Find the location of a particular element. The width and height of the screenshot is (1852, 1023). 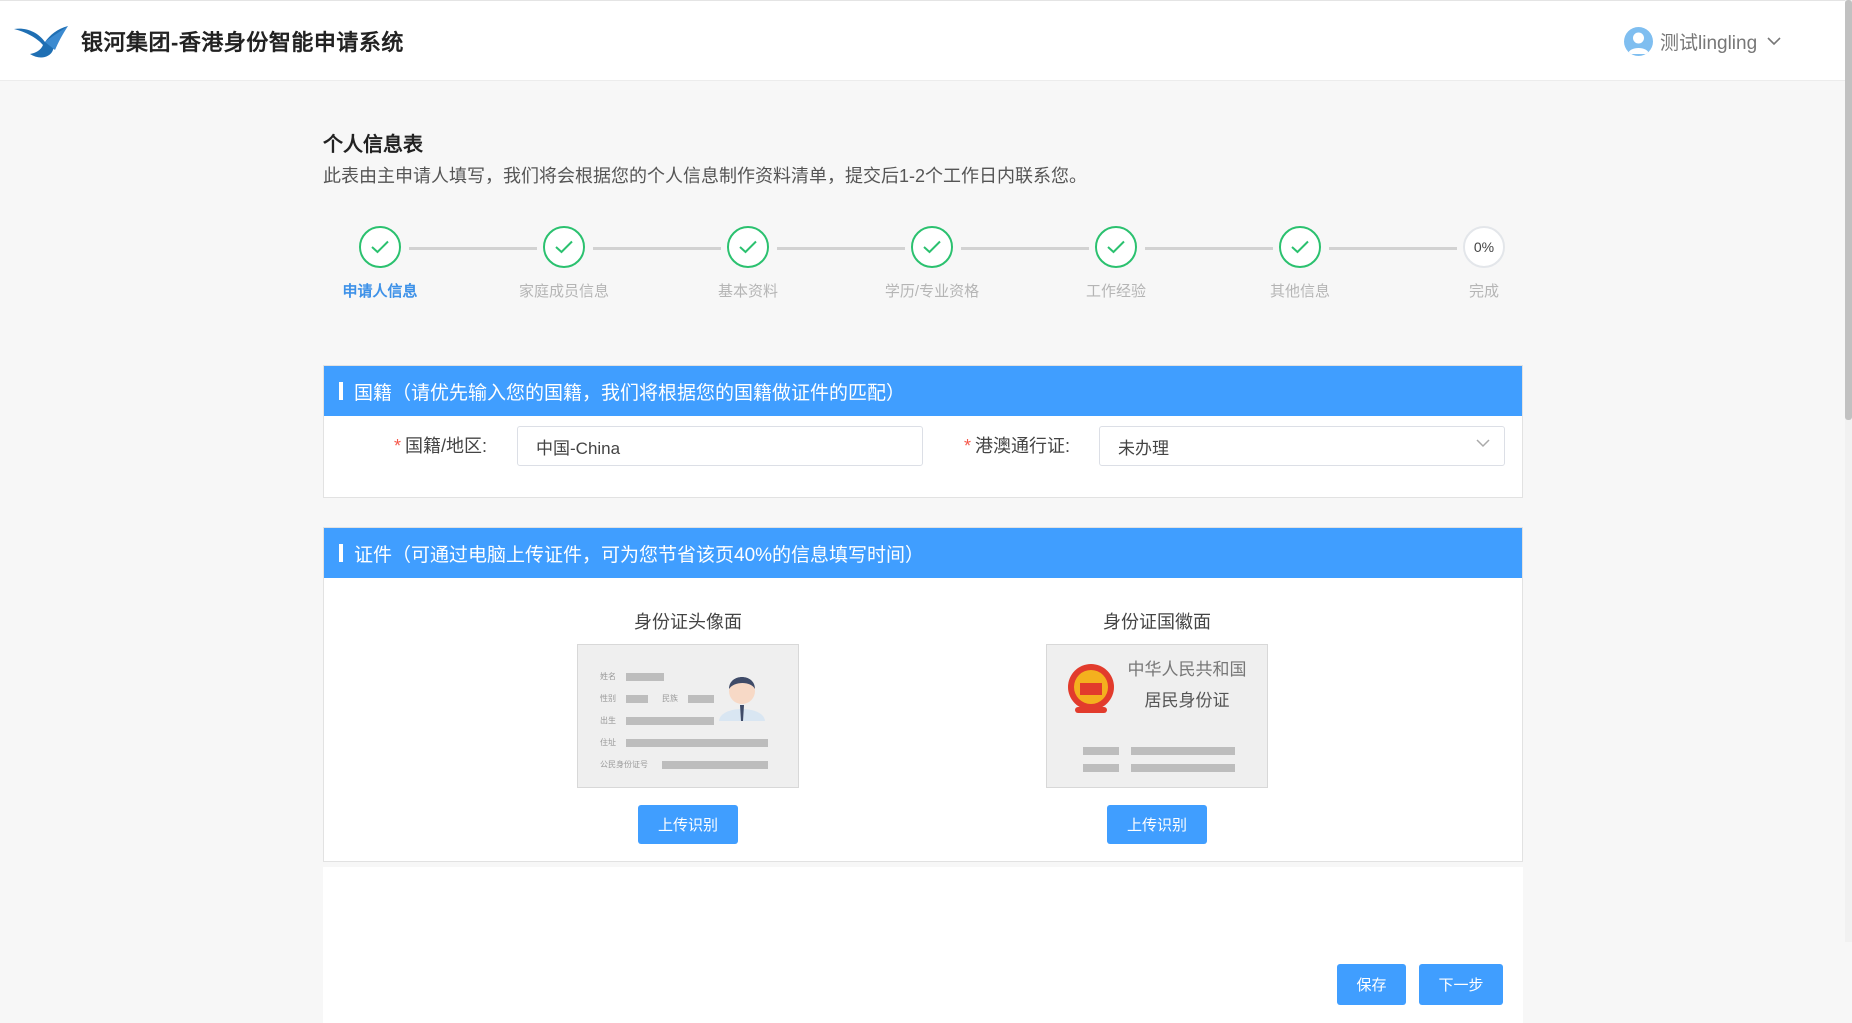

id-front-illustration: 姓名 性别 民族 出生 住址 公民身份证号 is located at coordinates (684, 720).